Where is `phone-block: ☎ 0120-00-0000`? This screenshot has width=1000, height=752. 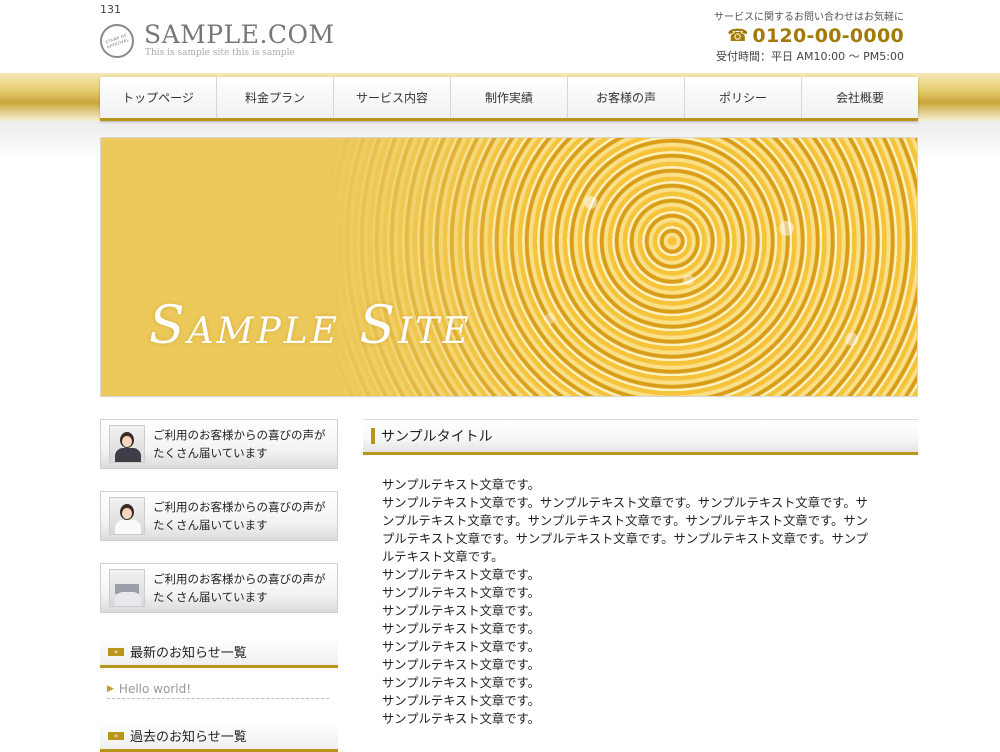 phone-block: ☎ 0120-00-0000 is located at coordinates (809, 36).